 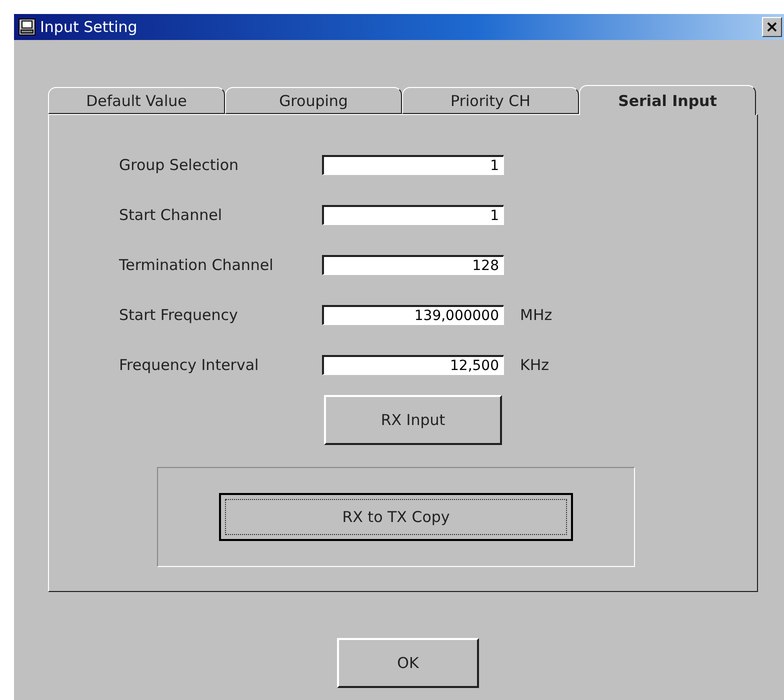 What do you see at coordinates (189, 365) in the screenshot?
I see `field-label: Frequency Interval` at bounding box center [189, 365].